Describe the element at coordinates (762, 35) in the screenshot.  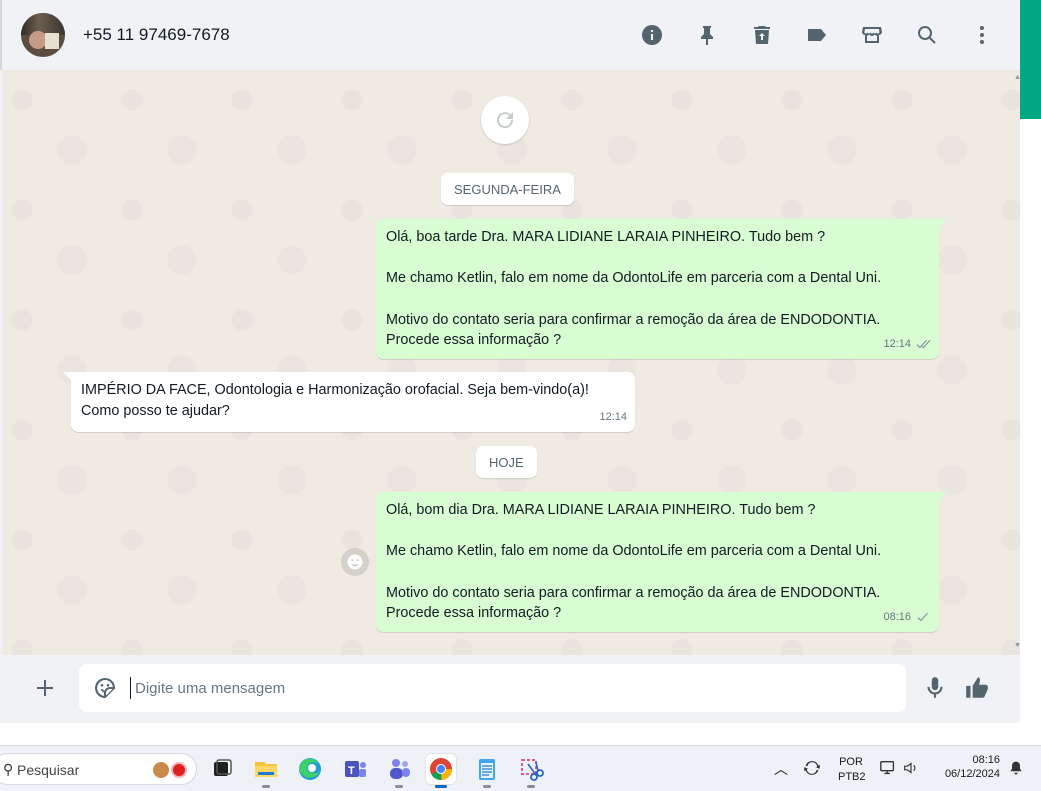
I see `delete-icon` at that location.